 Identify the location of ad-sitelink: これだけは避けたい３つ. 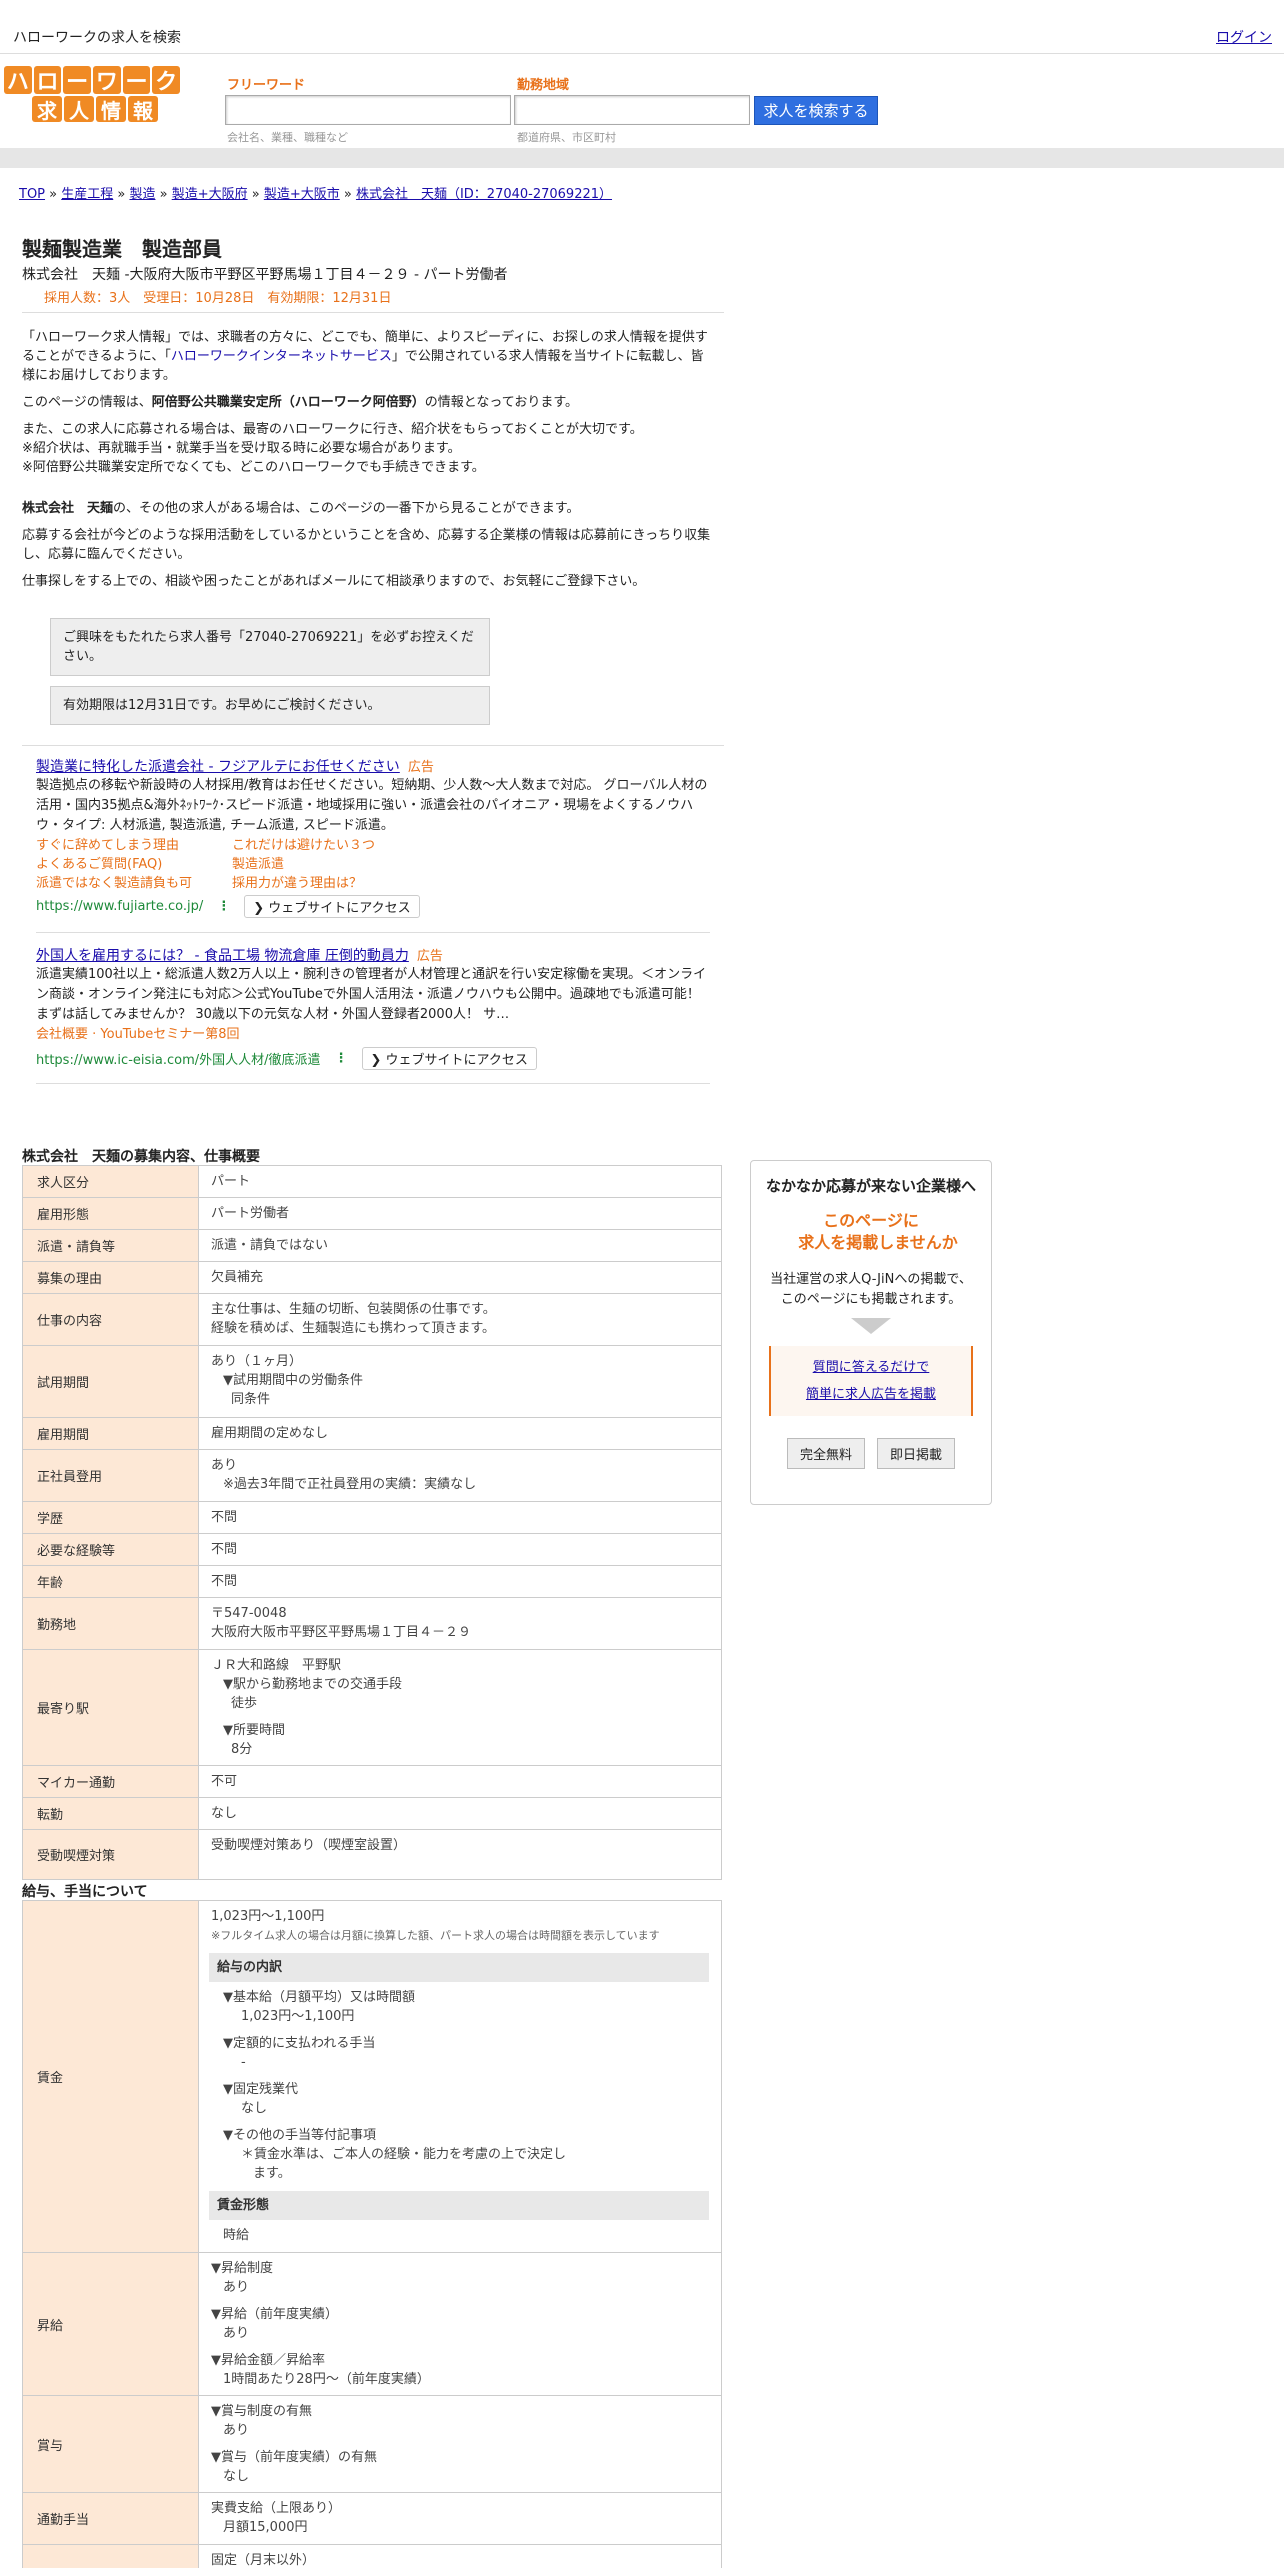
(332, 845).